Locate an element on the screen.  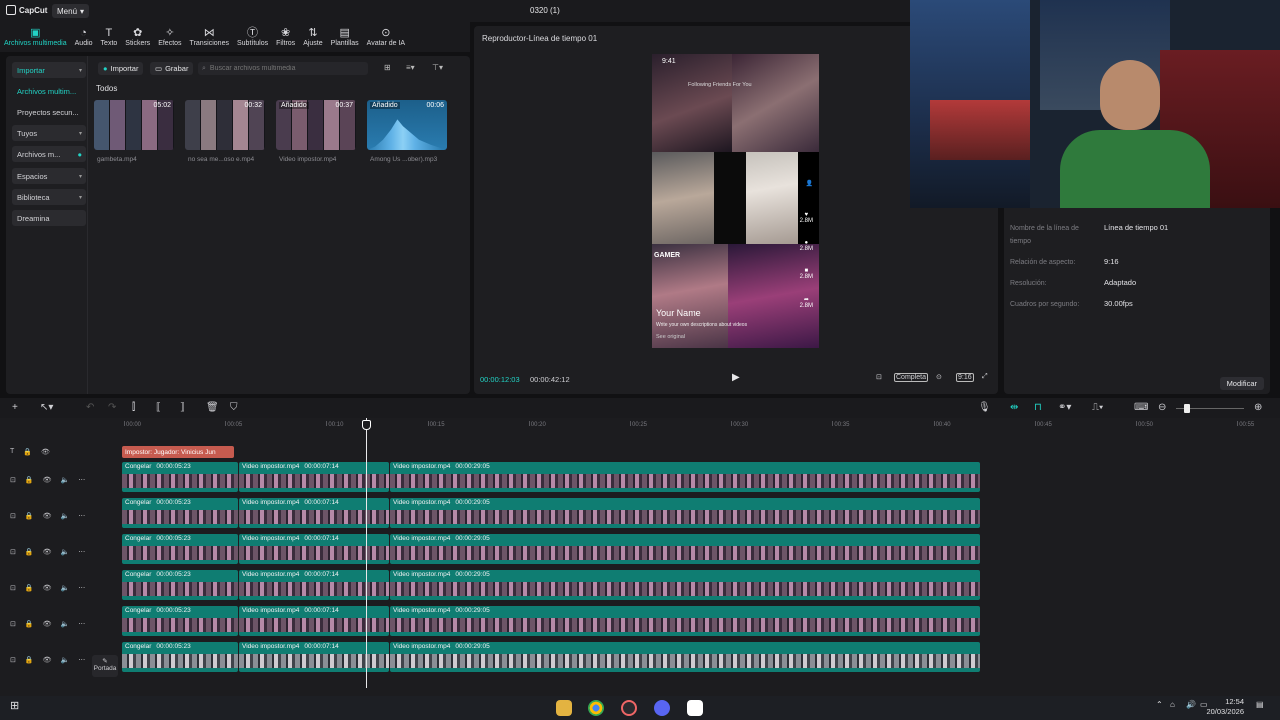
play-button: ▶ is located at coordinates (736, 377).